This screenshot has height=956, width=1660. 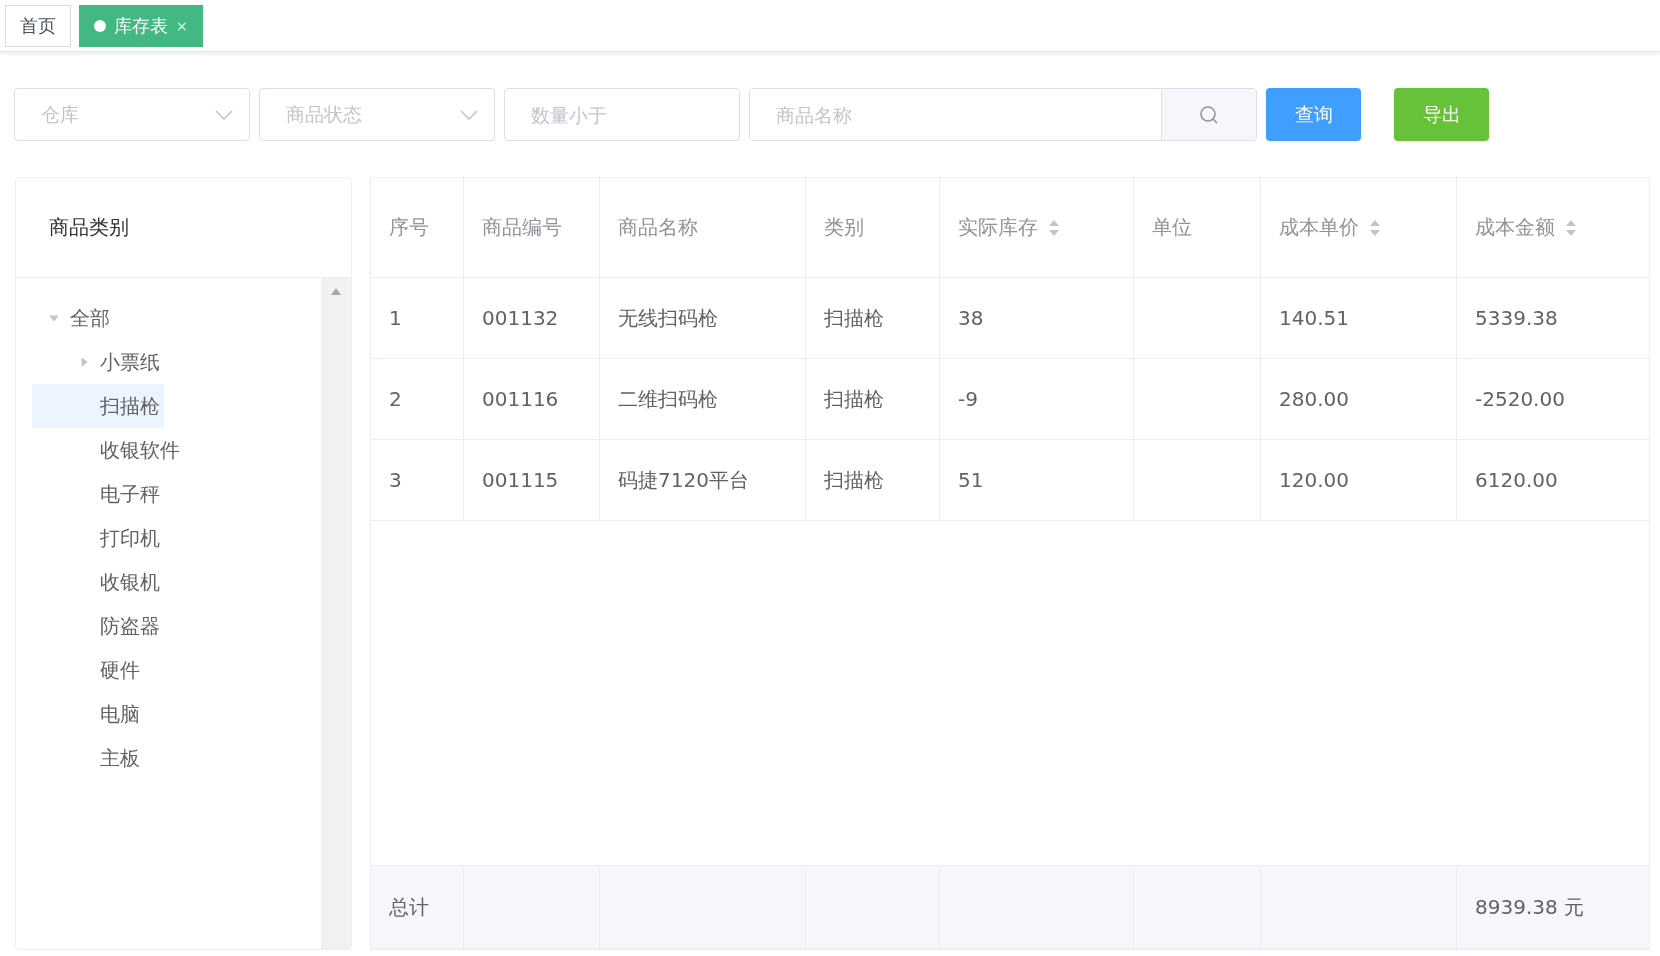 What do you see at coordinates (658, 227) in the screenshot?
I see `column-header: 商品名称` at bounding box center [658, 227].